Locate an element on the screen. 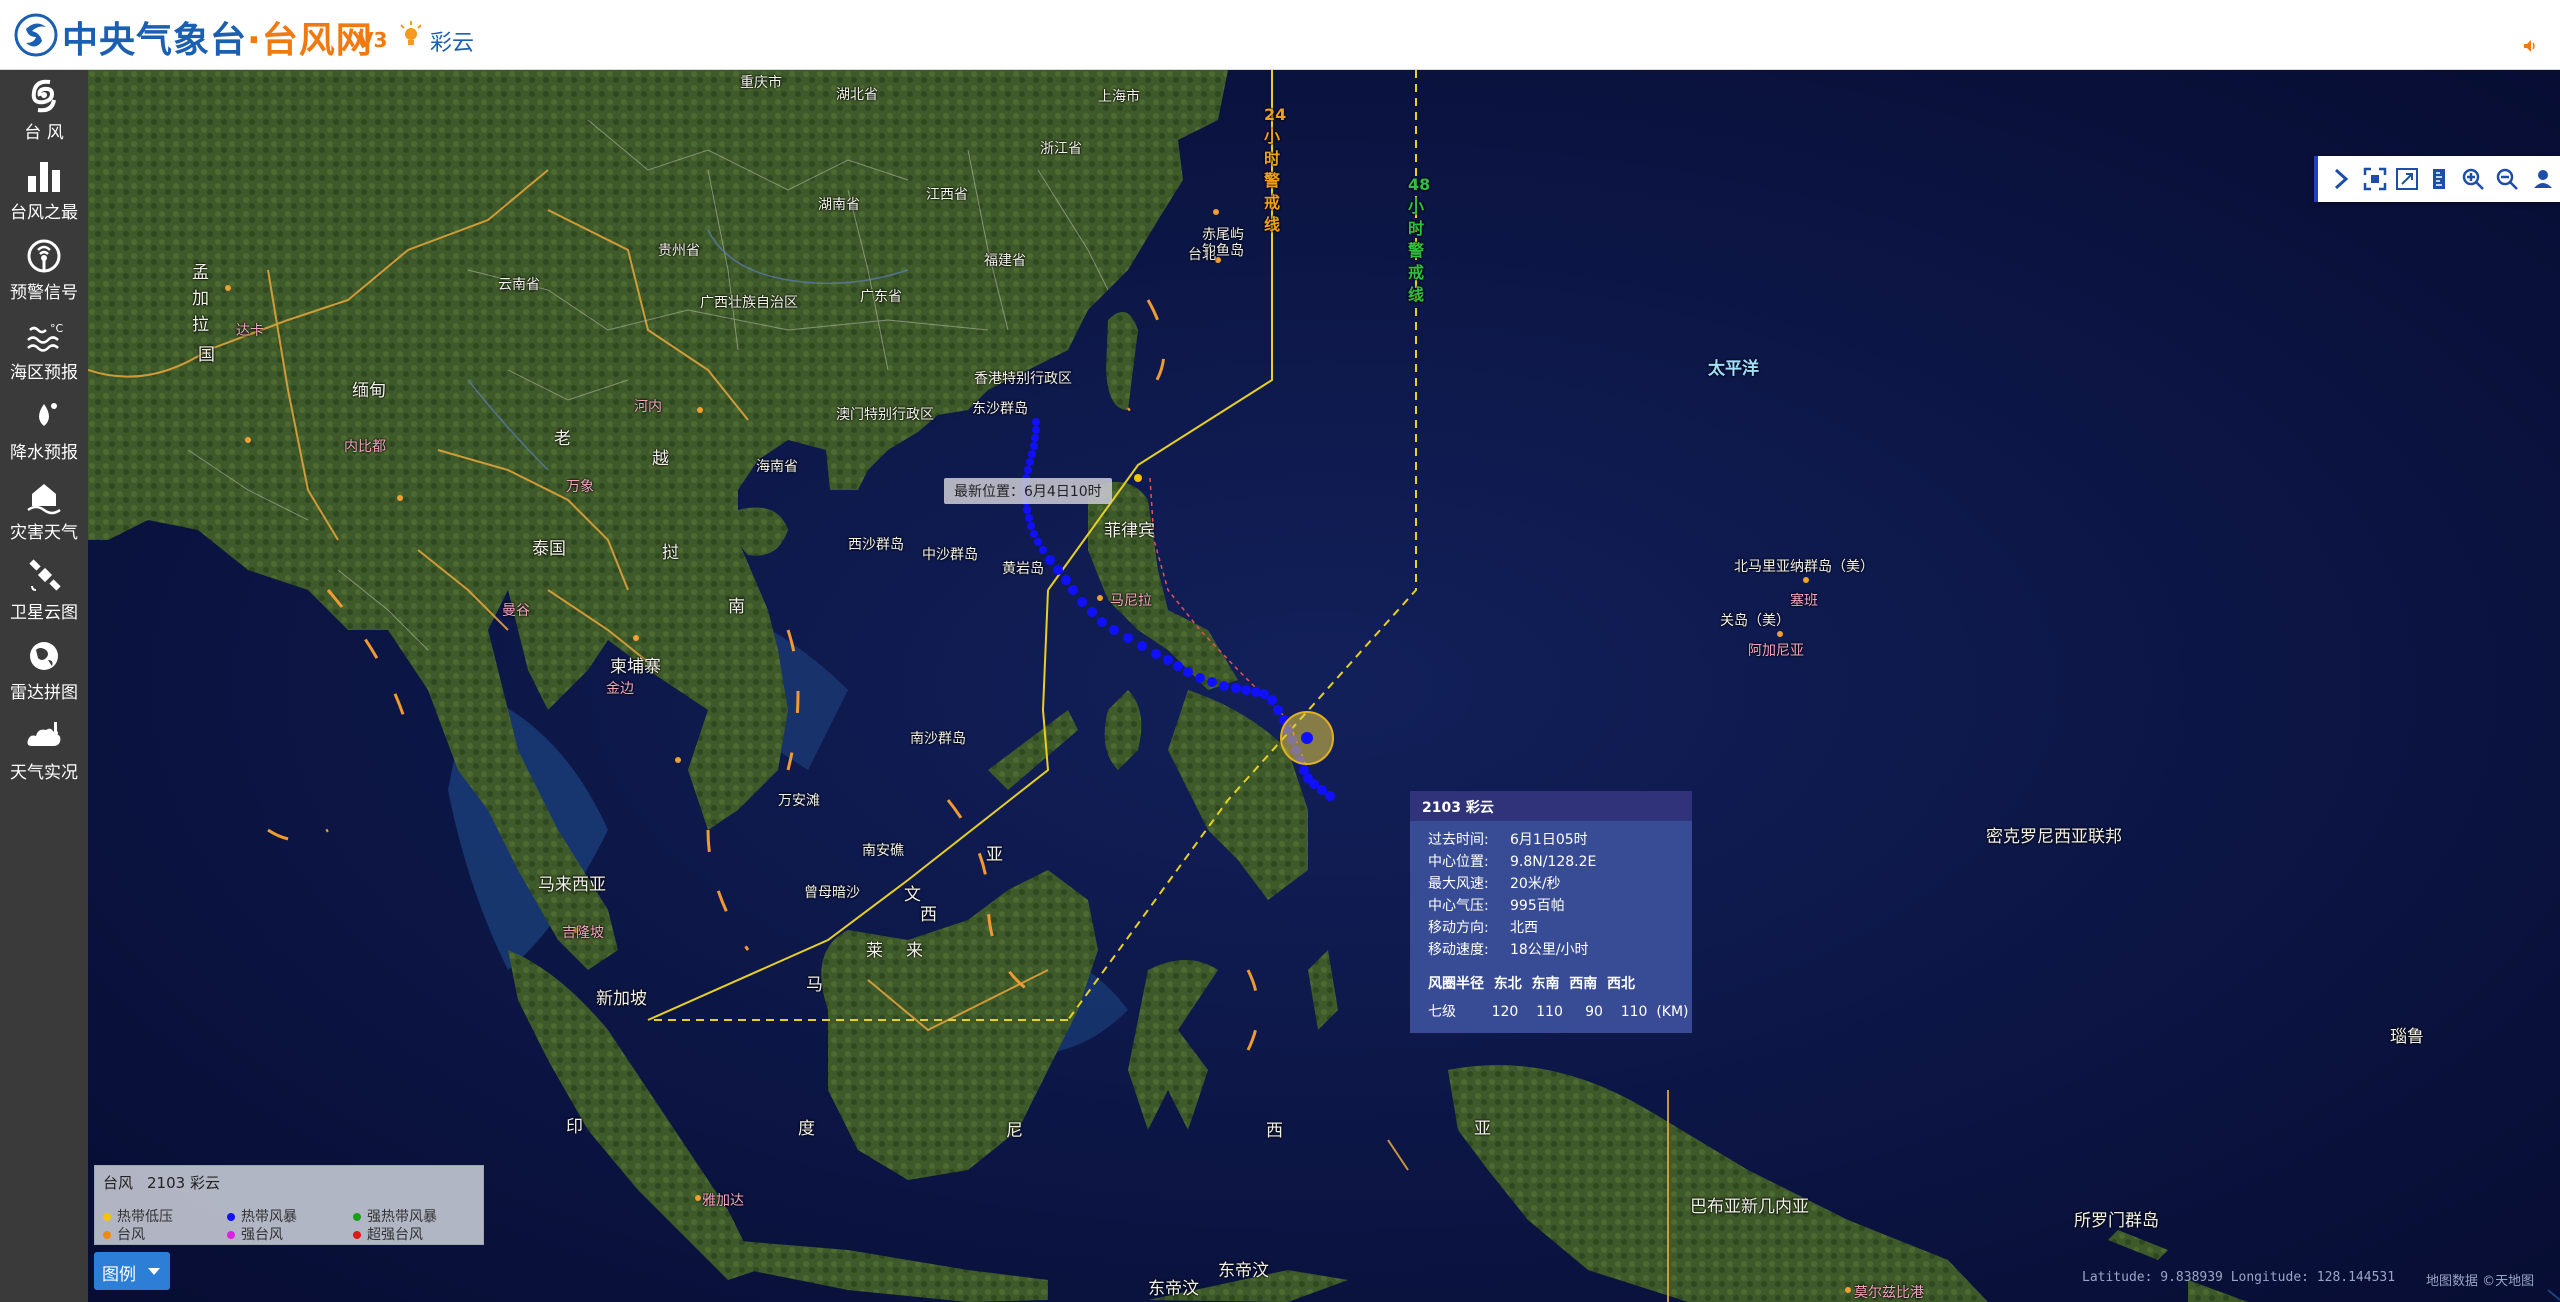  sidebar-item-satellite: 卫星云图 is located at coordinates (44, 590).